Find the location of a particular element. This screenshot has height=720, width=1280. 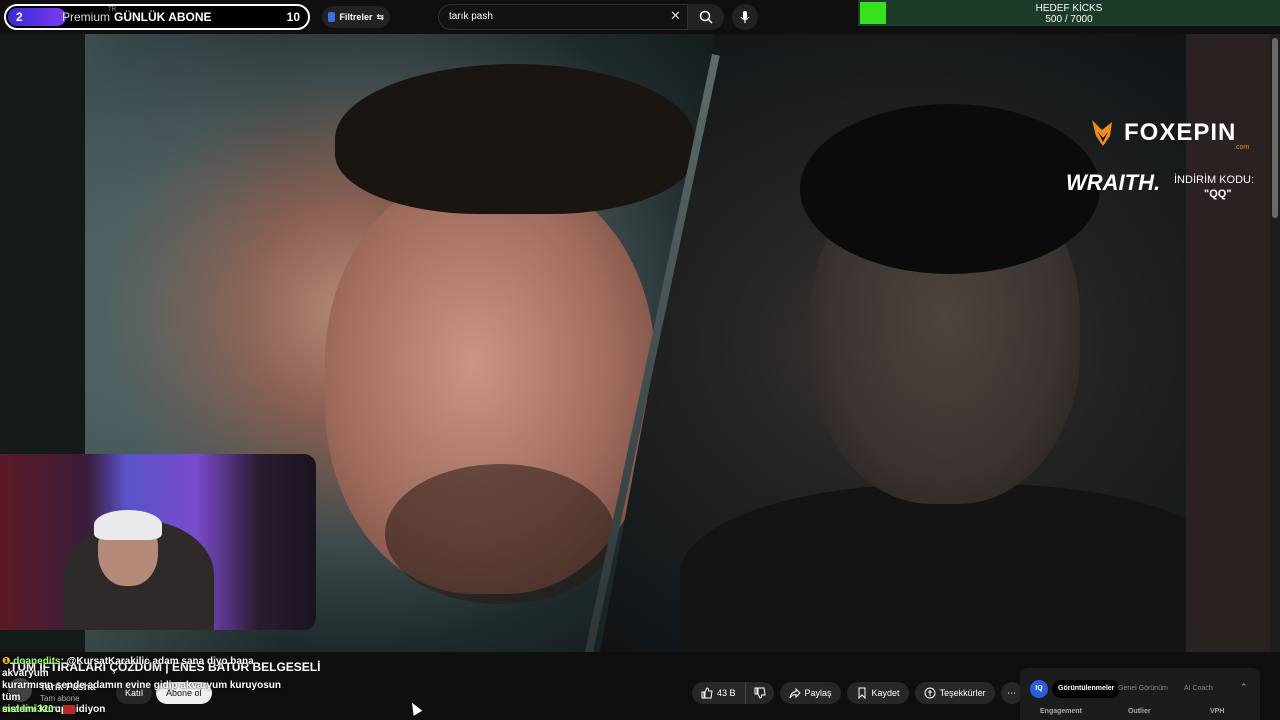

thanks-icon is located at coordinates (930, 693).